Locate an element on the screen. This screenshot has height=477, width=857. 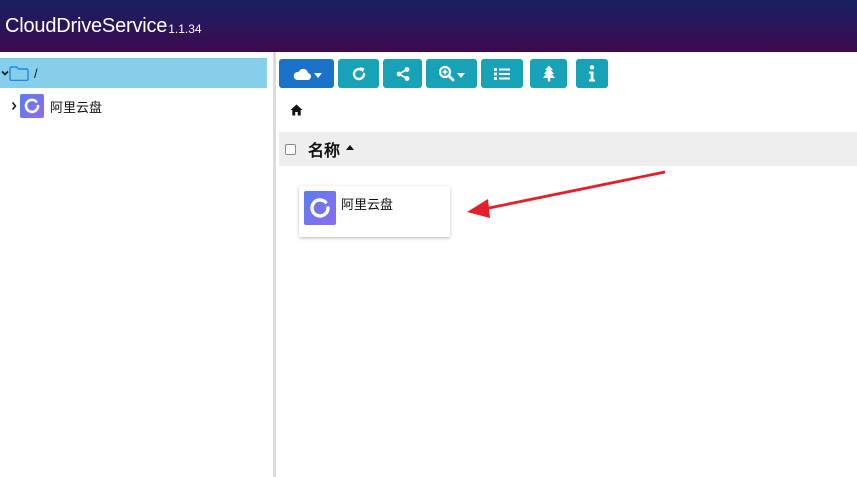
toolbar is located at coordinates (445, 73).